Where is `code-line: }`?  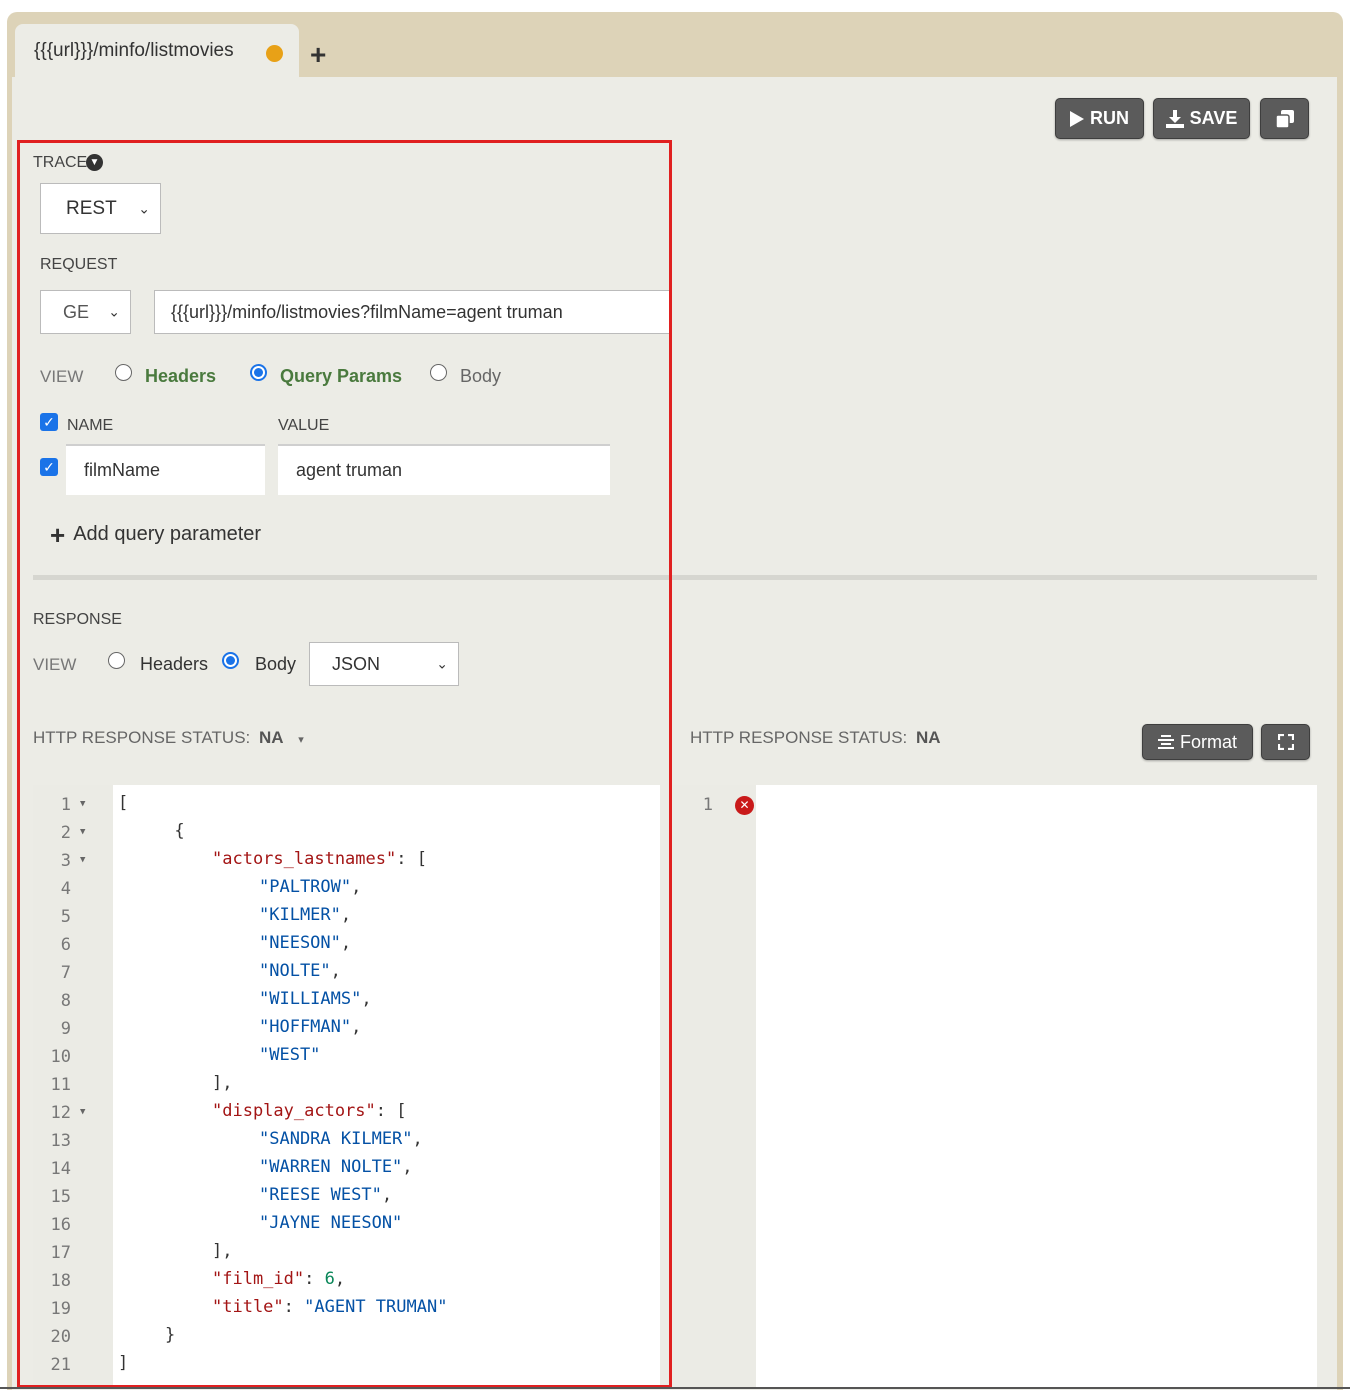
code-line: } is located at coordinates (170, 1335).